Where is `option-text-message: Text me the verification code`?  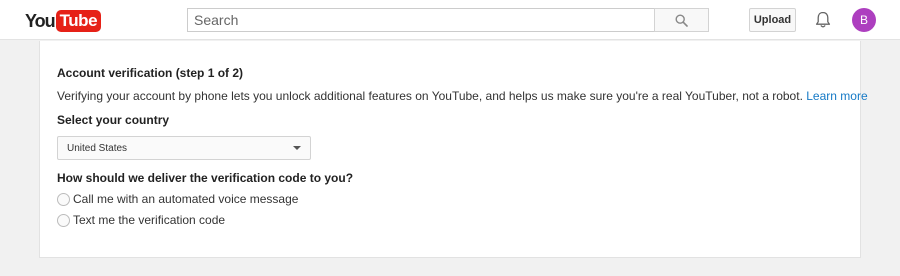
option-text-message: Text me the verification code is located at coordinates (141, 220).